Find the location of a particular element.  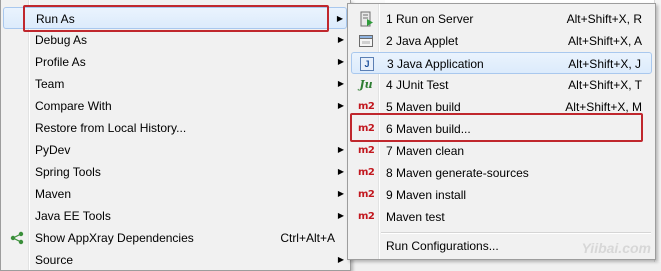

menu-item-label: Debug As is located at coordinates (61, 40).